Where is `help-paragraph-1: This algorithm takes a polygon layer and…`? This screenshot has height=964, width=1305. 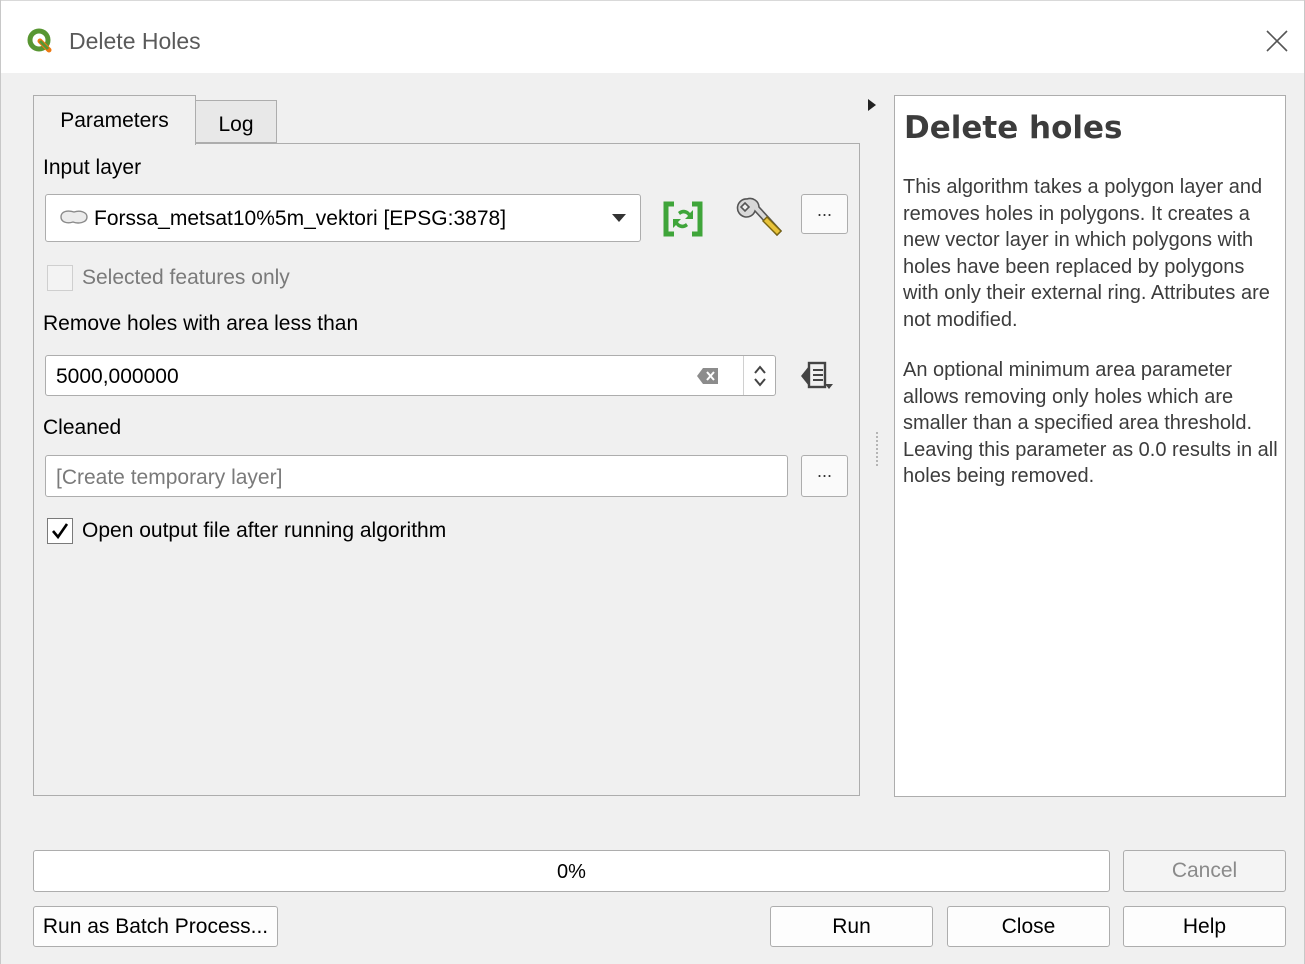
help-paragraph-1: This algorithm takes a polygon layer and… is located at coordinates (1086, 253).